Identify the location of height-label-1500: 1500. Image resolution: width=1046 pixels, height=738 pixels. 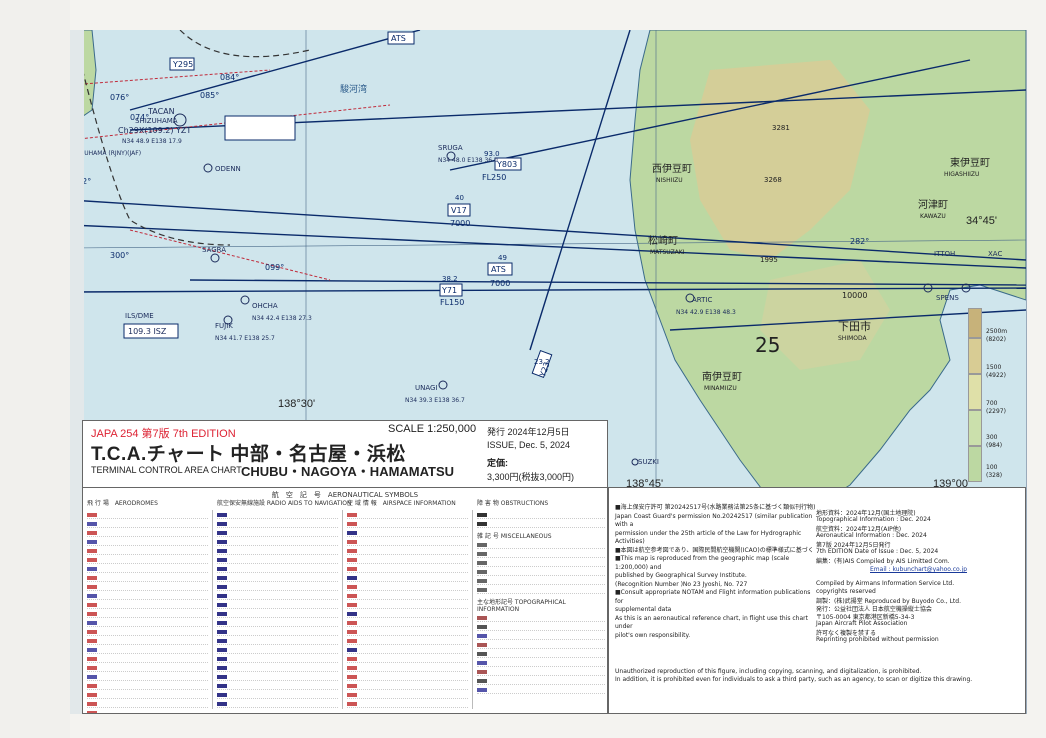
(993, 367).